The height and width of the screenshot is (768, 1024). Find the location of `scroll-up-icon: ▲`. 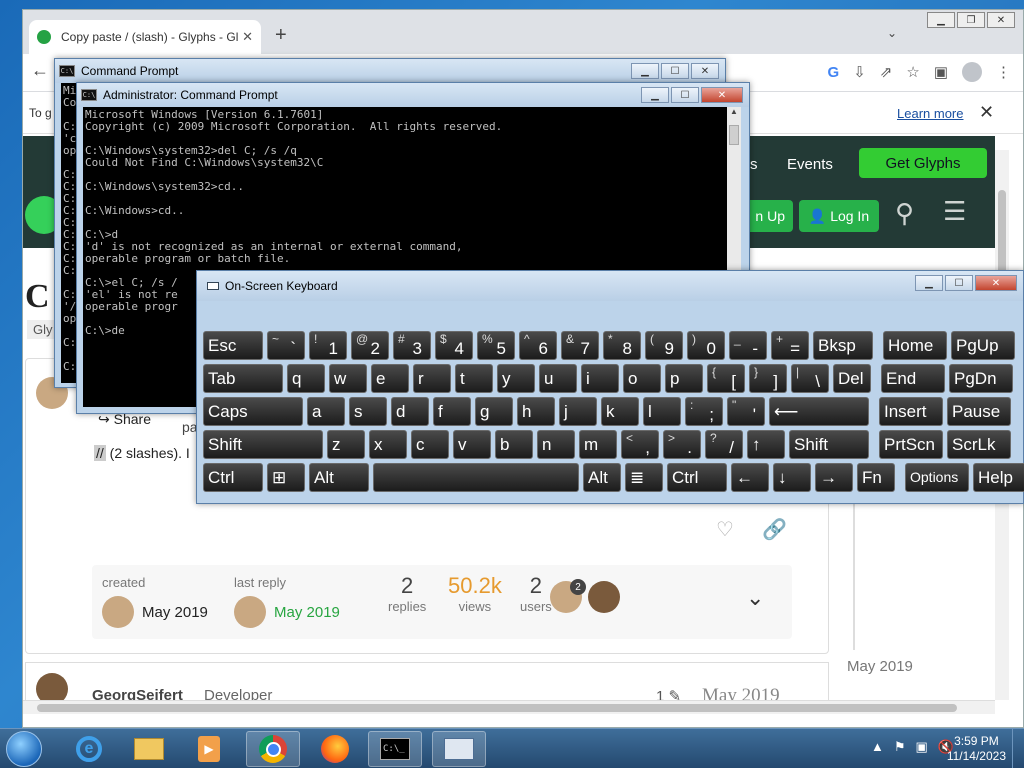

scroll-up-icon: ▲ is located at coordinates (734, 114).